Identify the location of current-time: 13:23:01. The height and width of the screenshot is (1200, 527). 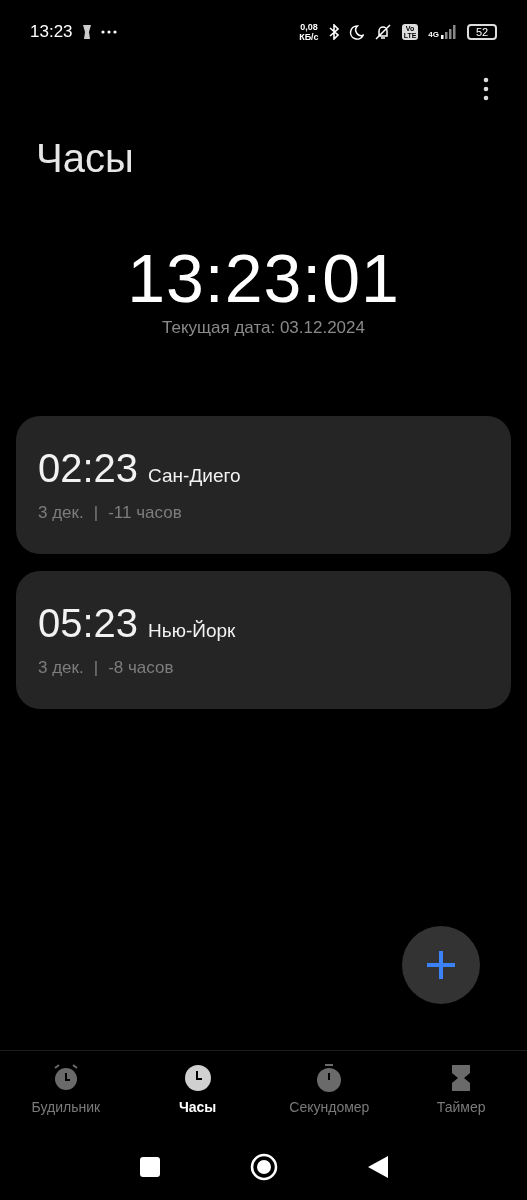
(263, 278).